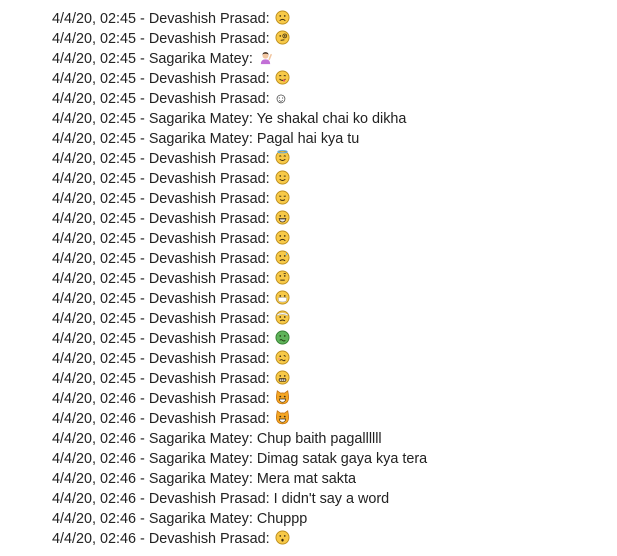  What do you see at coordinates (180, 519) in the screenshot?
I see `chat-line: 4/4/20, 02:46 - Sagarika Matey: Chuppp` at bounding box center [180, 519].